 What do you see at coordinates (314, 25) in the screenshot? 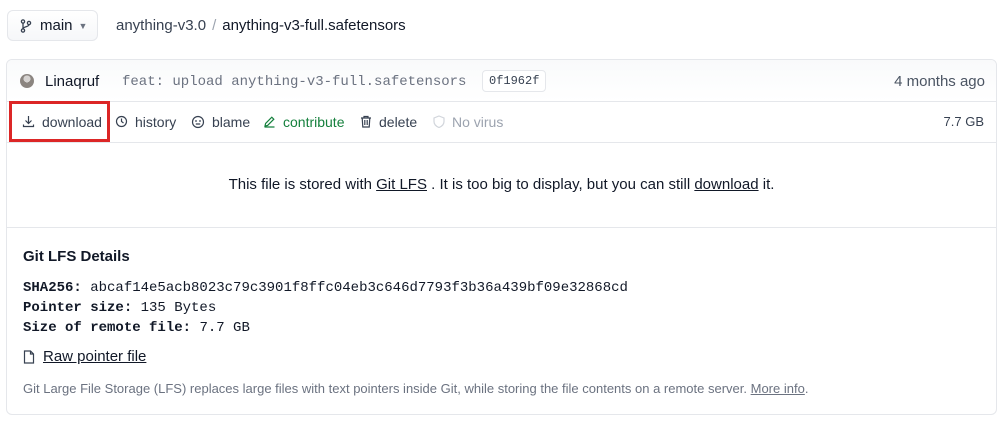
I see `breadcrumb-file: anything-v3-full.safetensors` at bounding box center [314, 25].